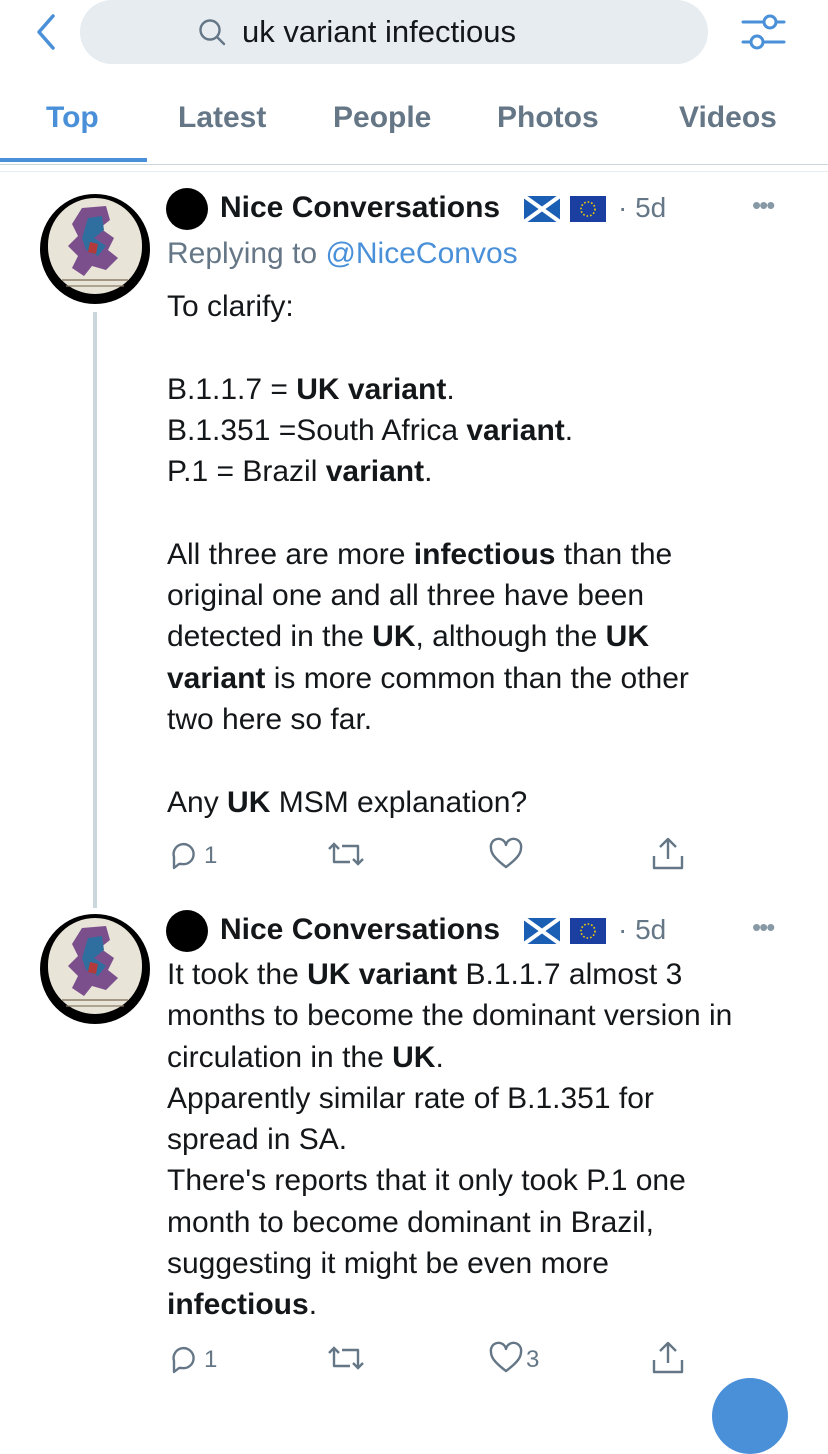  I want to click on replying-handle: @NiceConvos, so click(421, 253).